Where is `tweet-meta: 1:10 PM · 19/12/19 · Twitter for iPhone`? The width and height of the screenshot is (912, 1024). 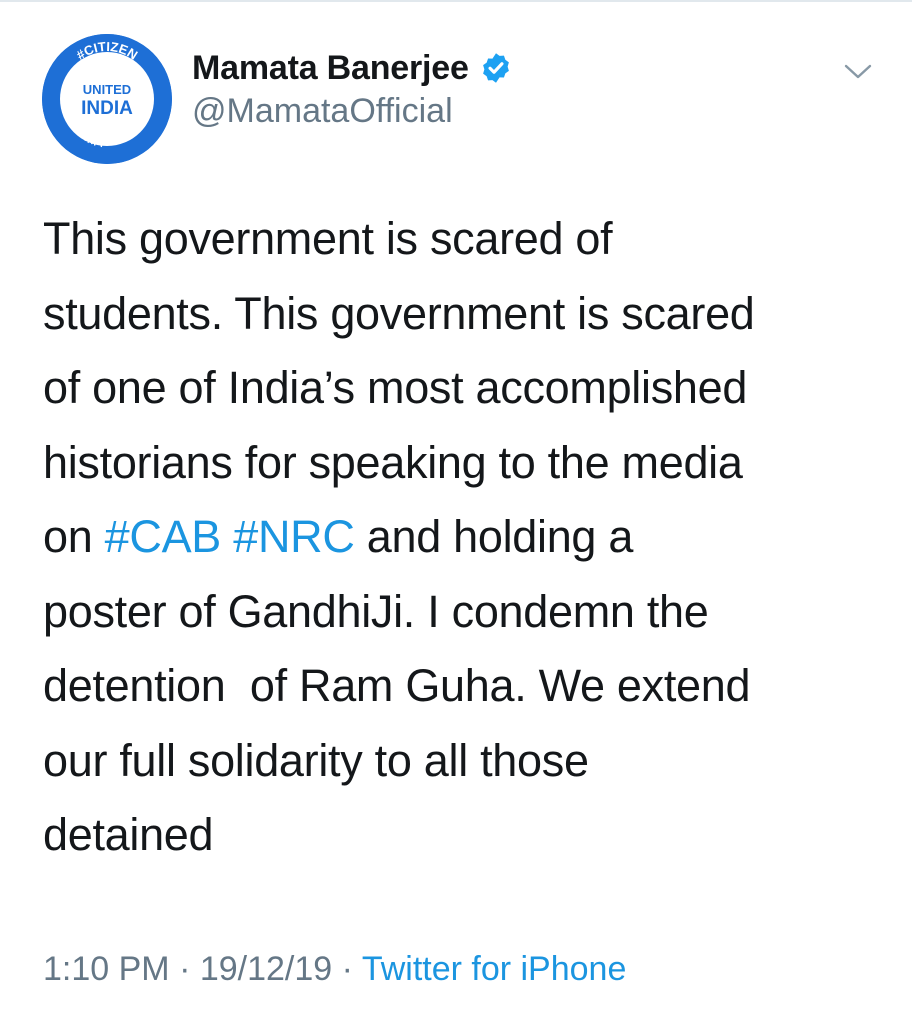
tweet-meta: 1:10 PM · 19/12/19 · Twitter for iPhone is located at coordinates (334, 969).